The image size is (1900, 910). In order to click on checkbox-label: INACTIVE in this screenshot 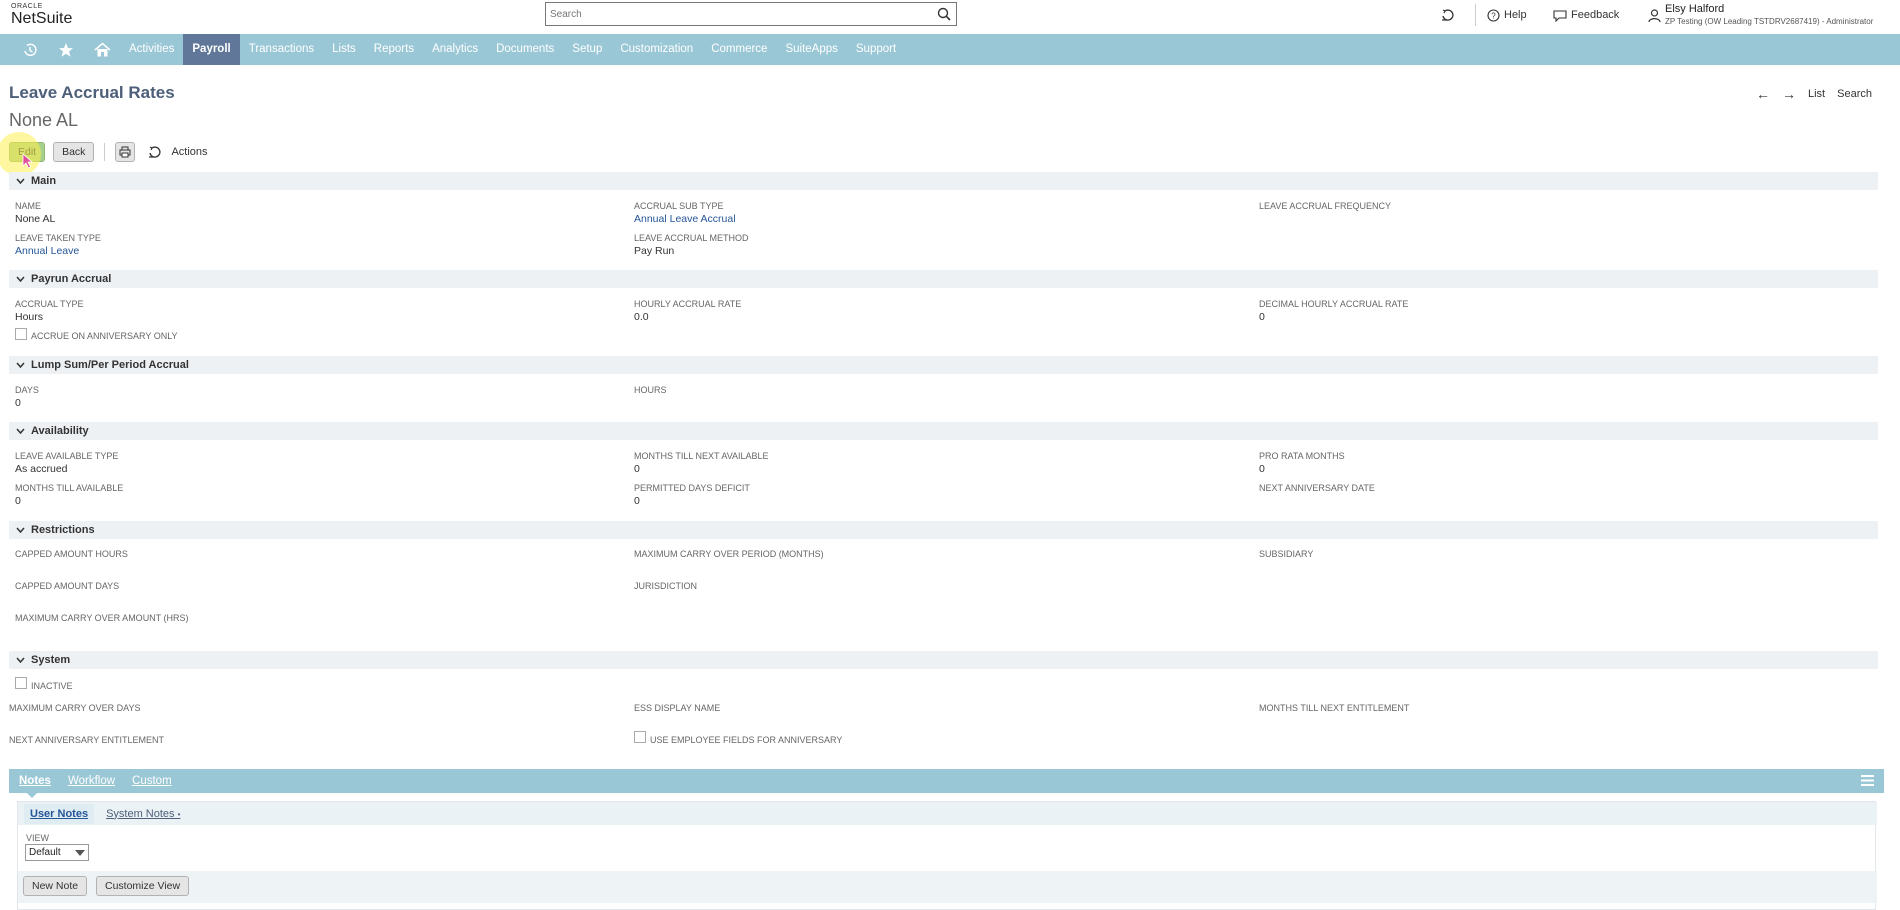, I will do `click(52, 686)`.